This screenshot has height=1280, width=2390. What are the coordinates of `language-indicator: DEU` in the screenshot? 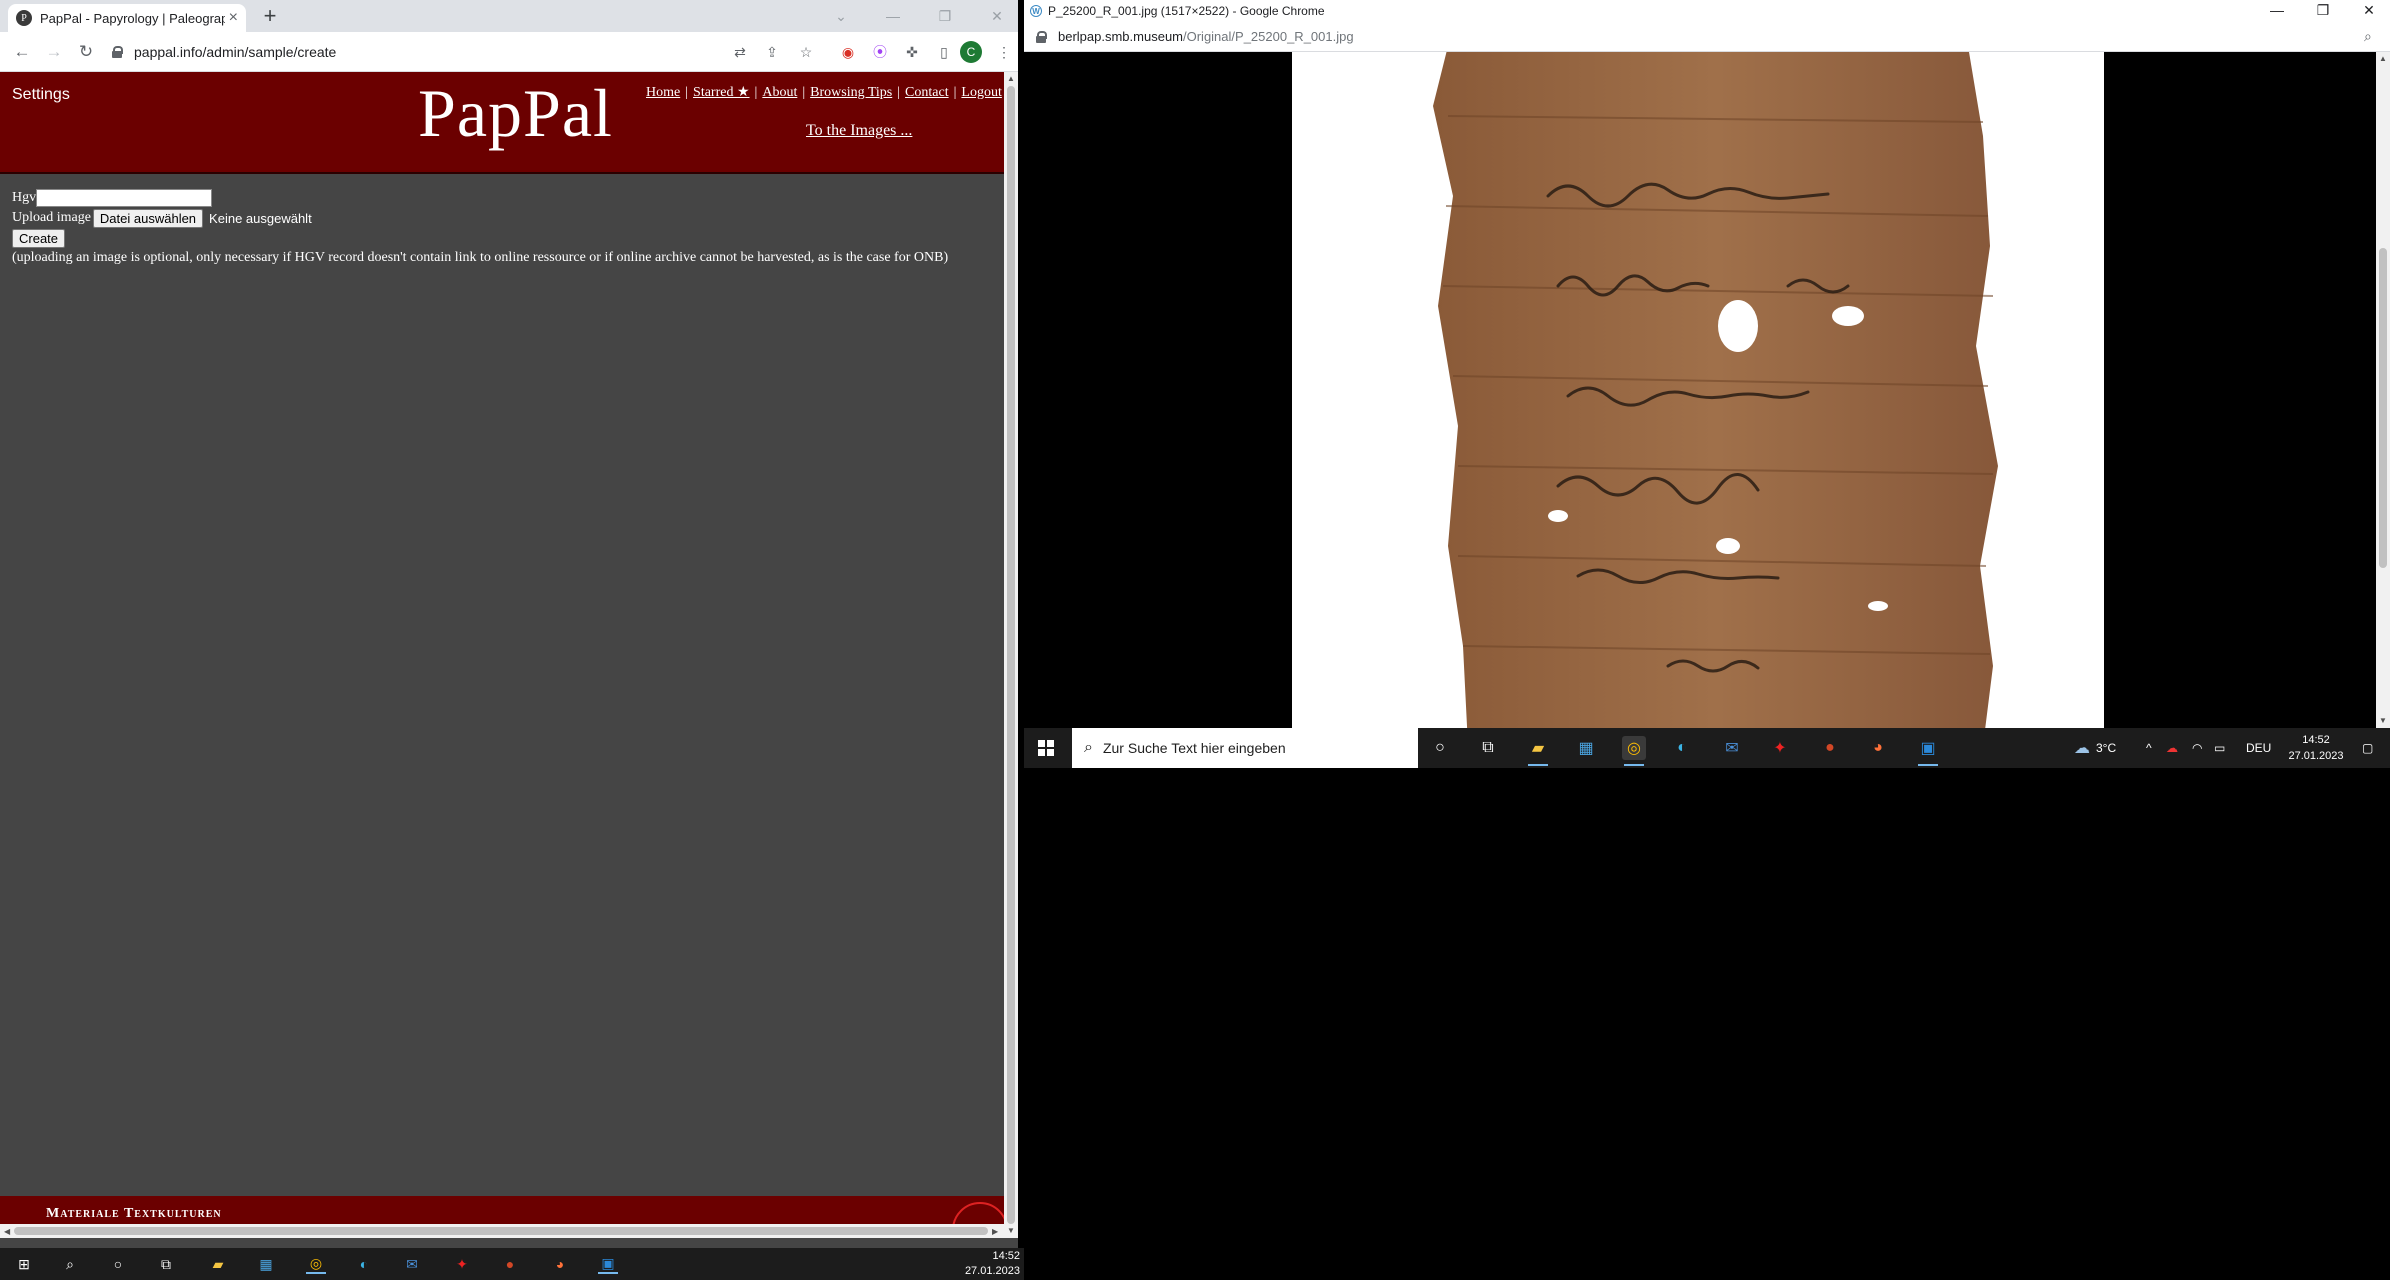 It's located at (2258, 748).